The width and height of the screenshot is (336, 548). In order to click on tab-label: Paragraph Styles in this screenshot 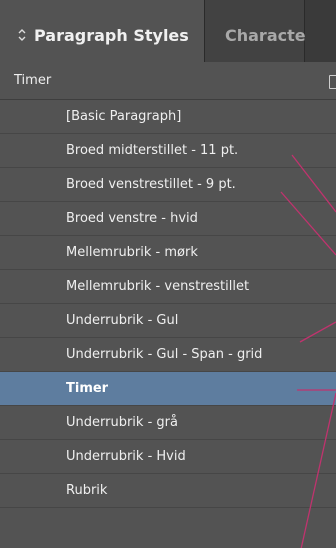, I will do `click(111, 35)`.